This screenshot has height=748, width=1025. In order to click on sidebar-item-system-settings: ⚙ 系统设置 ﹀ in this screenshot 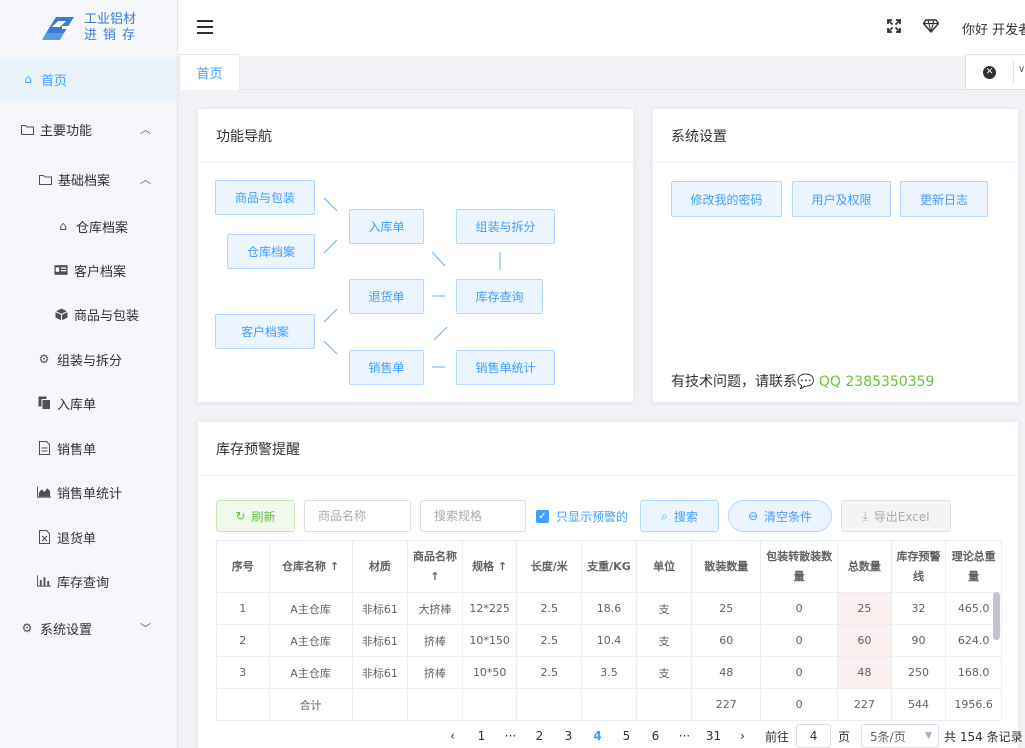, I will do `click(88, 628)`.